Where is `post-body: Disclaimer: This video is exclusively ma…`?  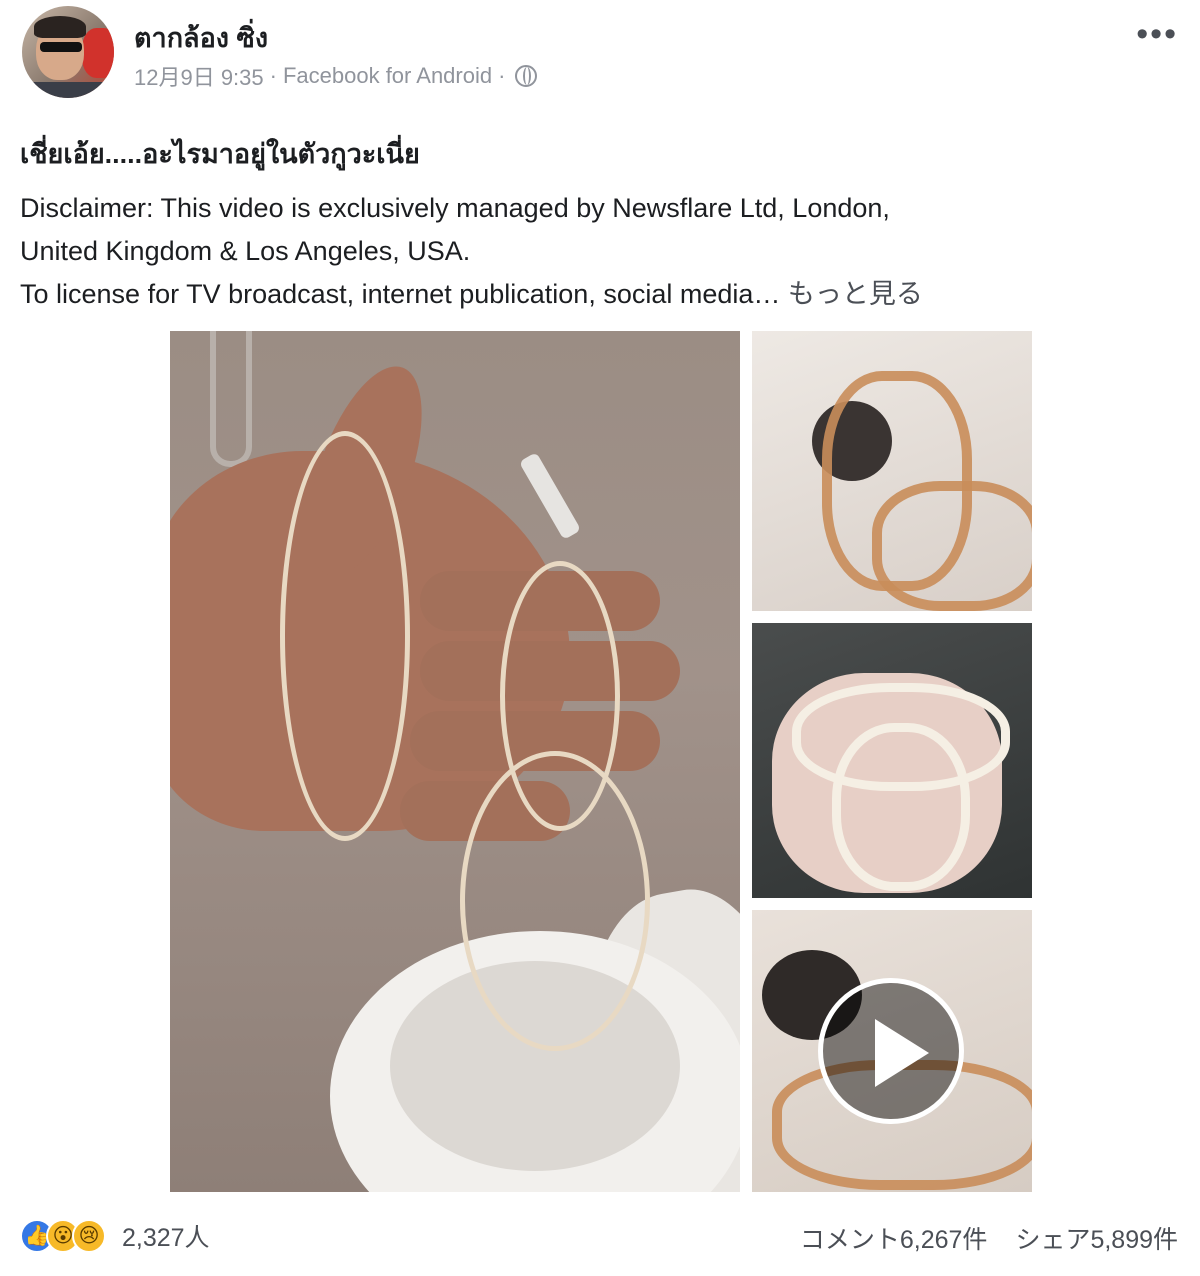 post-body: Disclaimer: This video is exclusively ma… is located at coordinates (600, 251).